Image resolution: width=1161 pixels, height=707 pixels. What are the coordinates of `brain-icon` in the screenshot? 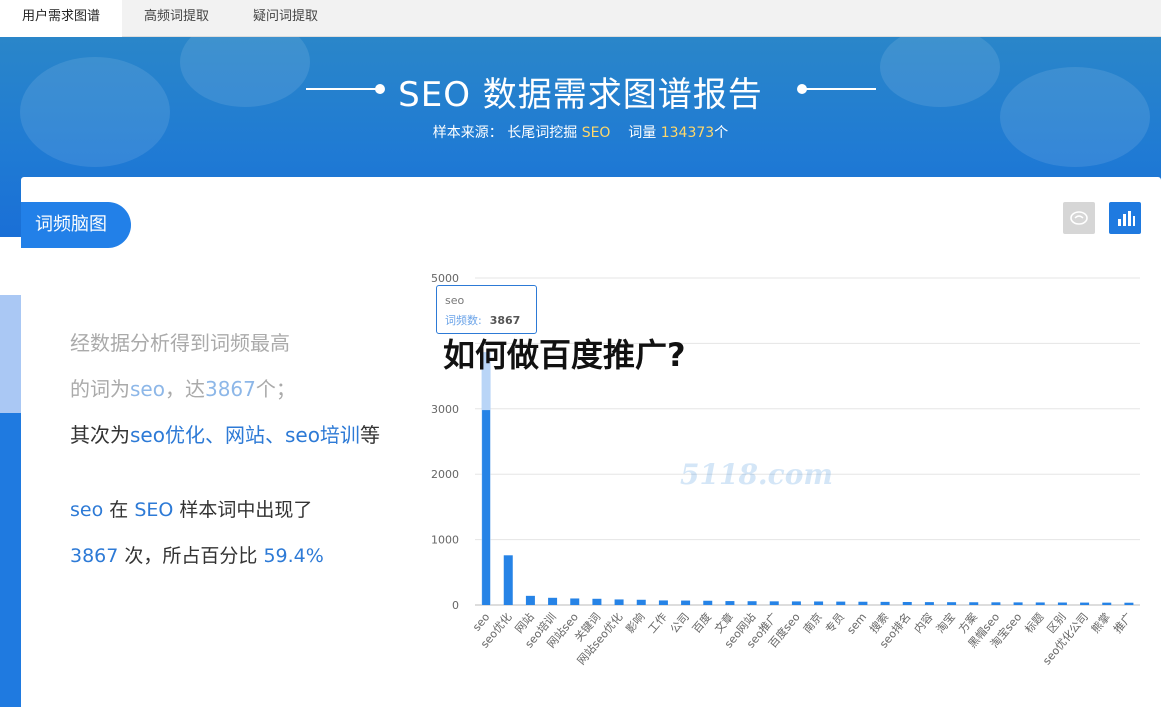 It's located at (1079, 218).